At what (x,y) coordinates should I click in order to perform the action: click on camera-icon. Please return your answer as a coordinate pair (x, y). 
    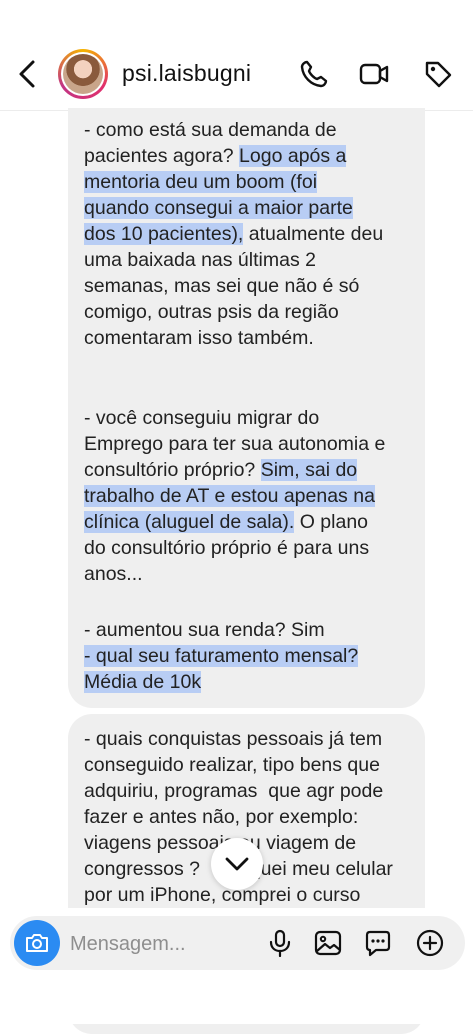
    Looking at the image, I should click on (37, 943).